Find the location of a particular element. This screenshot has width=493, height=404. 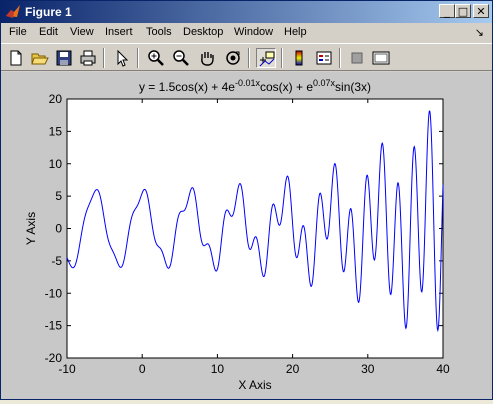

figure-toolbar is located at coordinates (246, 57).